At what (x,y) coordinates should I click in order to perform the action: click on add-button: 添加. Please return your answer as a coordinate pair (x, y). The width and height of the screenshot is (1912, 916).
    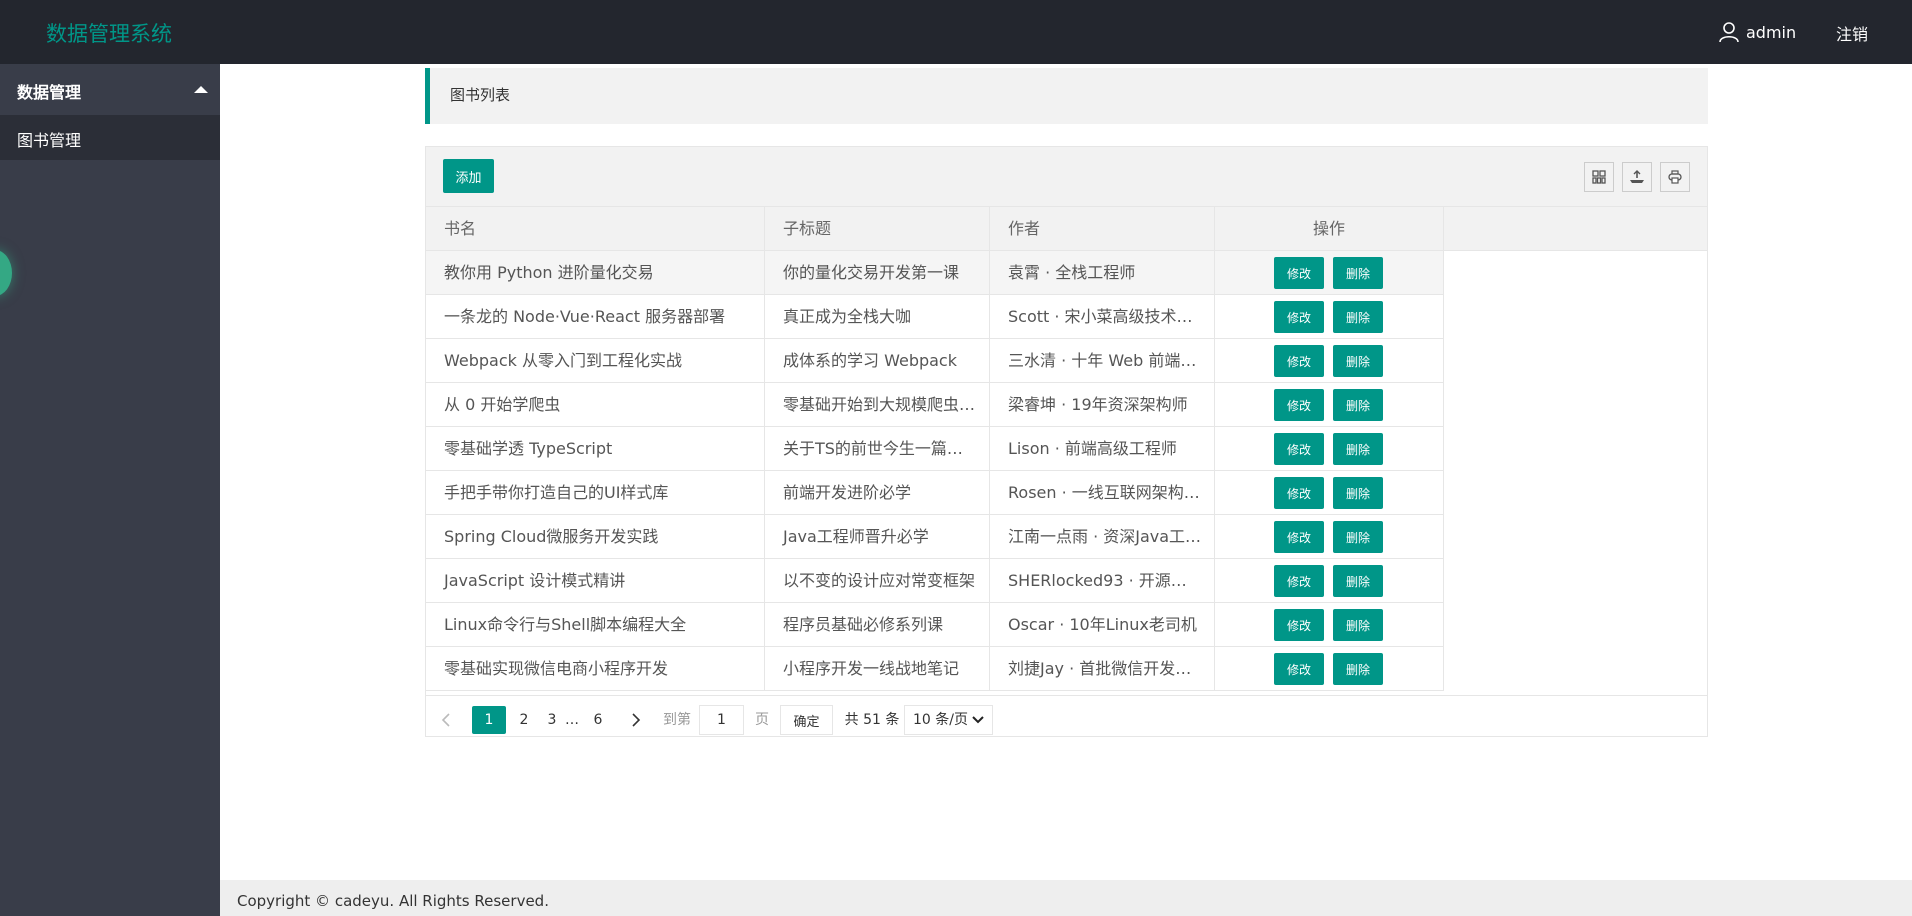
    Looking at the image, I should click on (468, 176).